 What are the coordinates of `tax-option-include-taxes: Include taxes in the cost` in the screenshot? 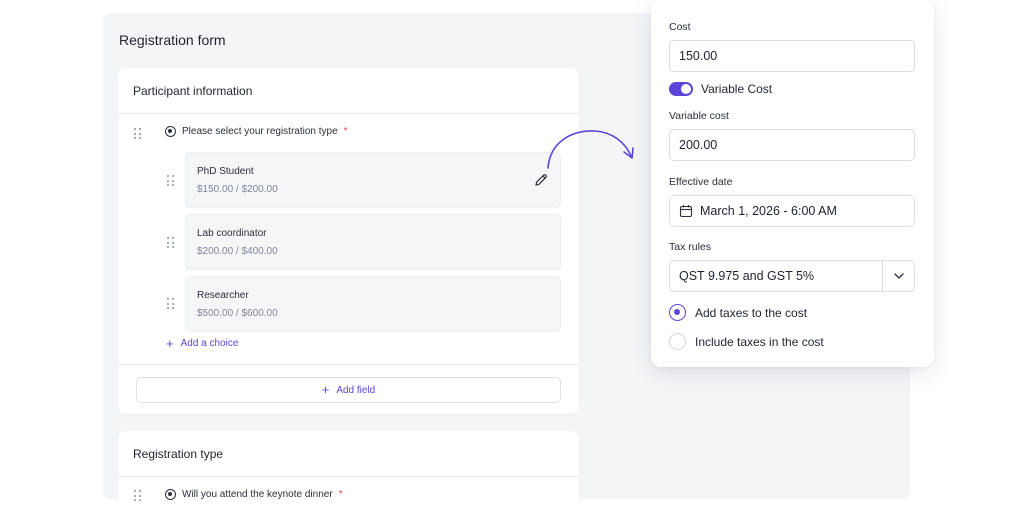 It's located at (746, 341).